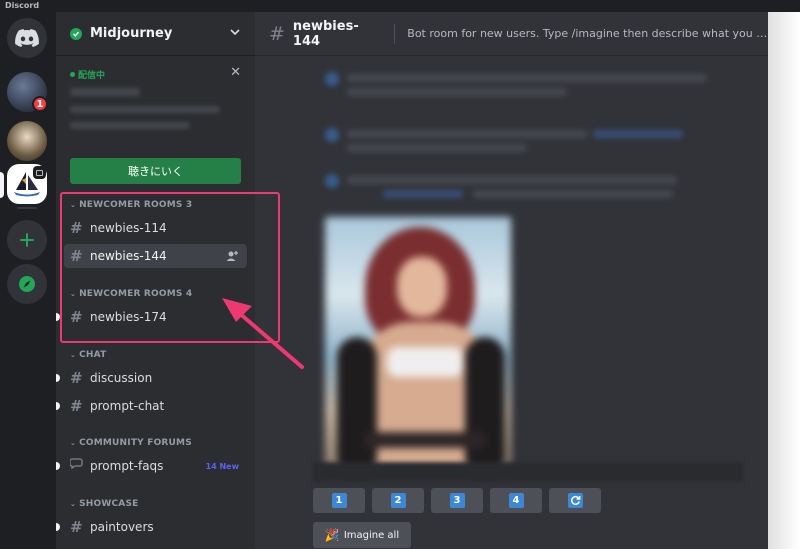 The width and height of the screenshot is (800, 549). I want to click on blurred-strip, so click(528, 472).